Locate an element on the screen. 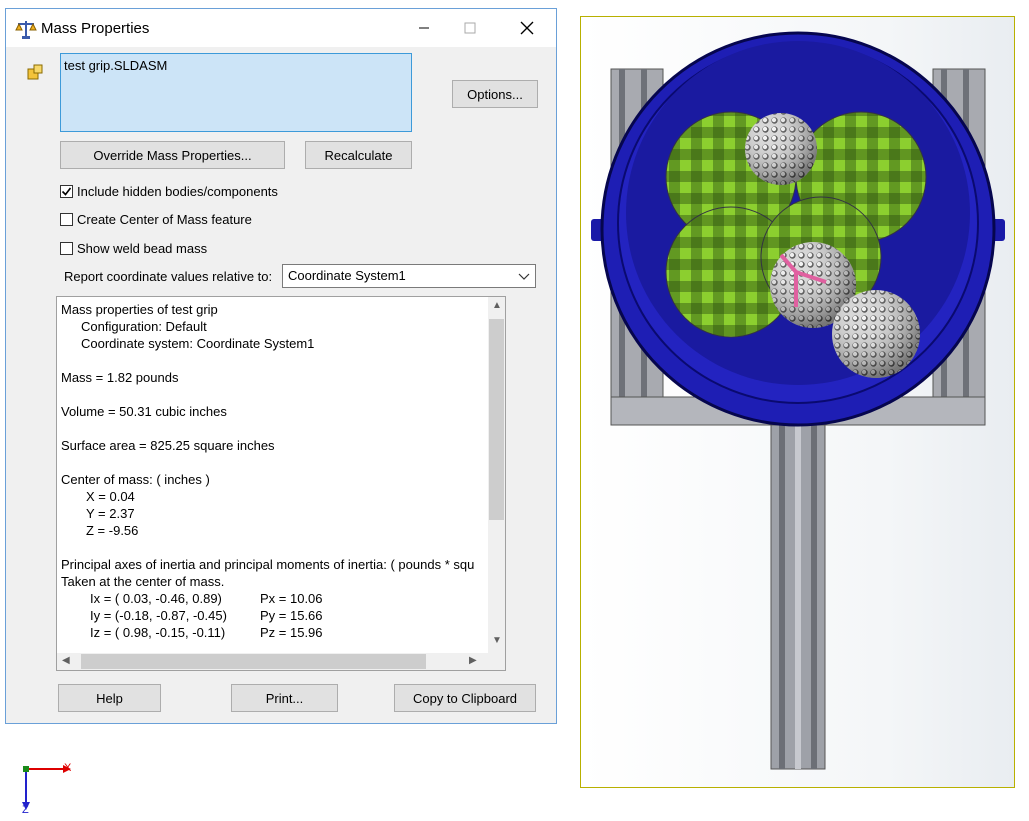 This screenshot has width=1029, height=821. horizontal-scroll-thumb is located at coordinates (253, 661).